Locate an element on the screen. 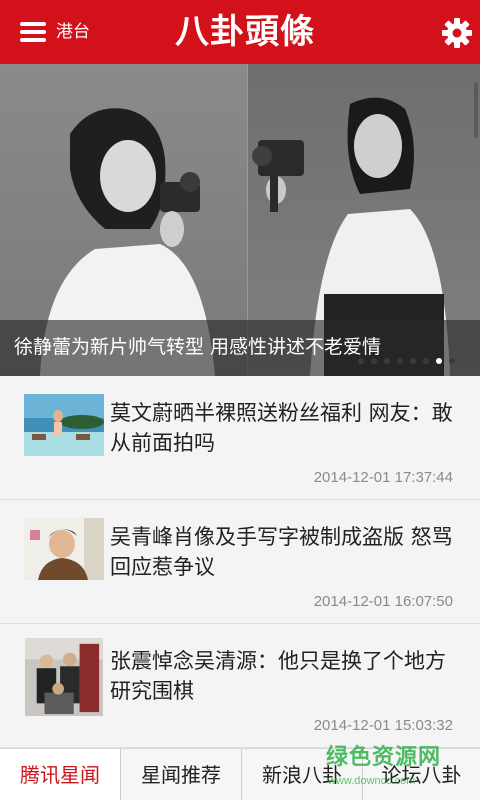 The height and width of the screenshot is (800, 480). tab-forum-gossip: 论坛八卦 is located at coordinates (421, 774).